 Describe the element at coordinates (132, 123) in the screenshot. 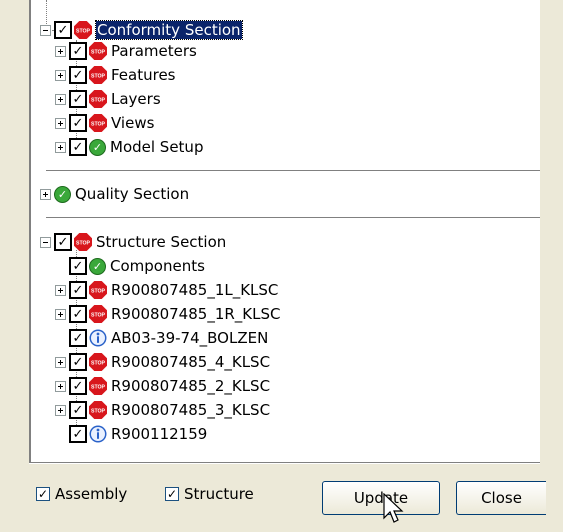

I see `node-label: Views` at that location.